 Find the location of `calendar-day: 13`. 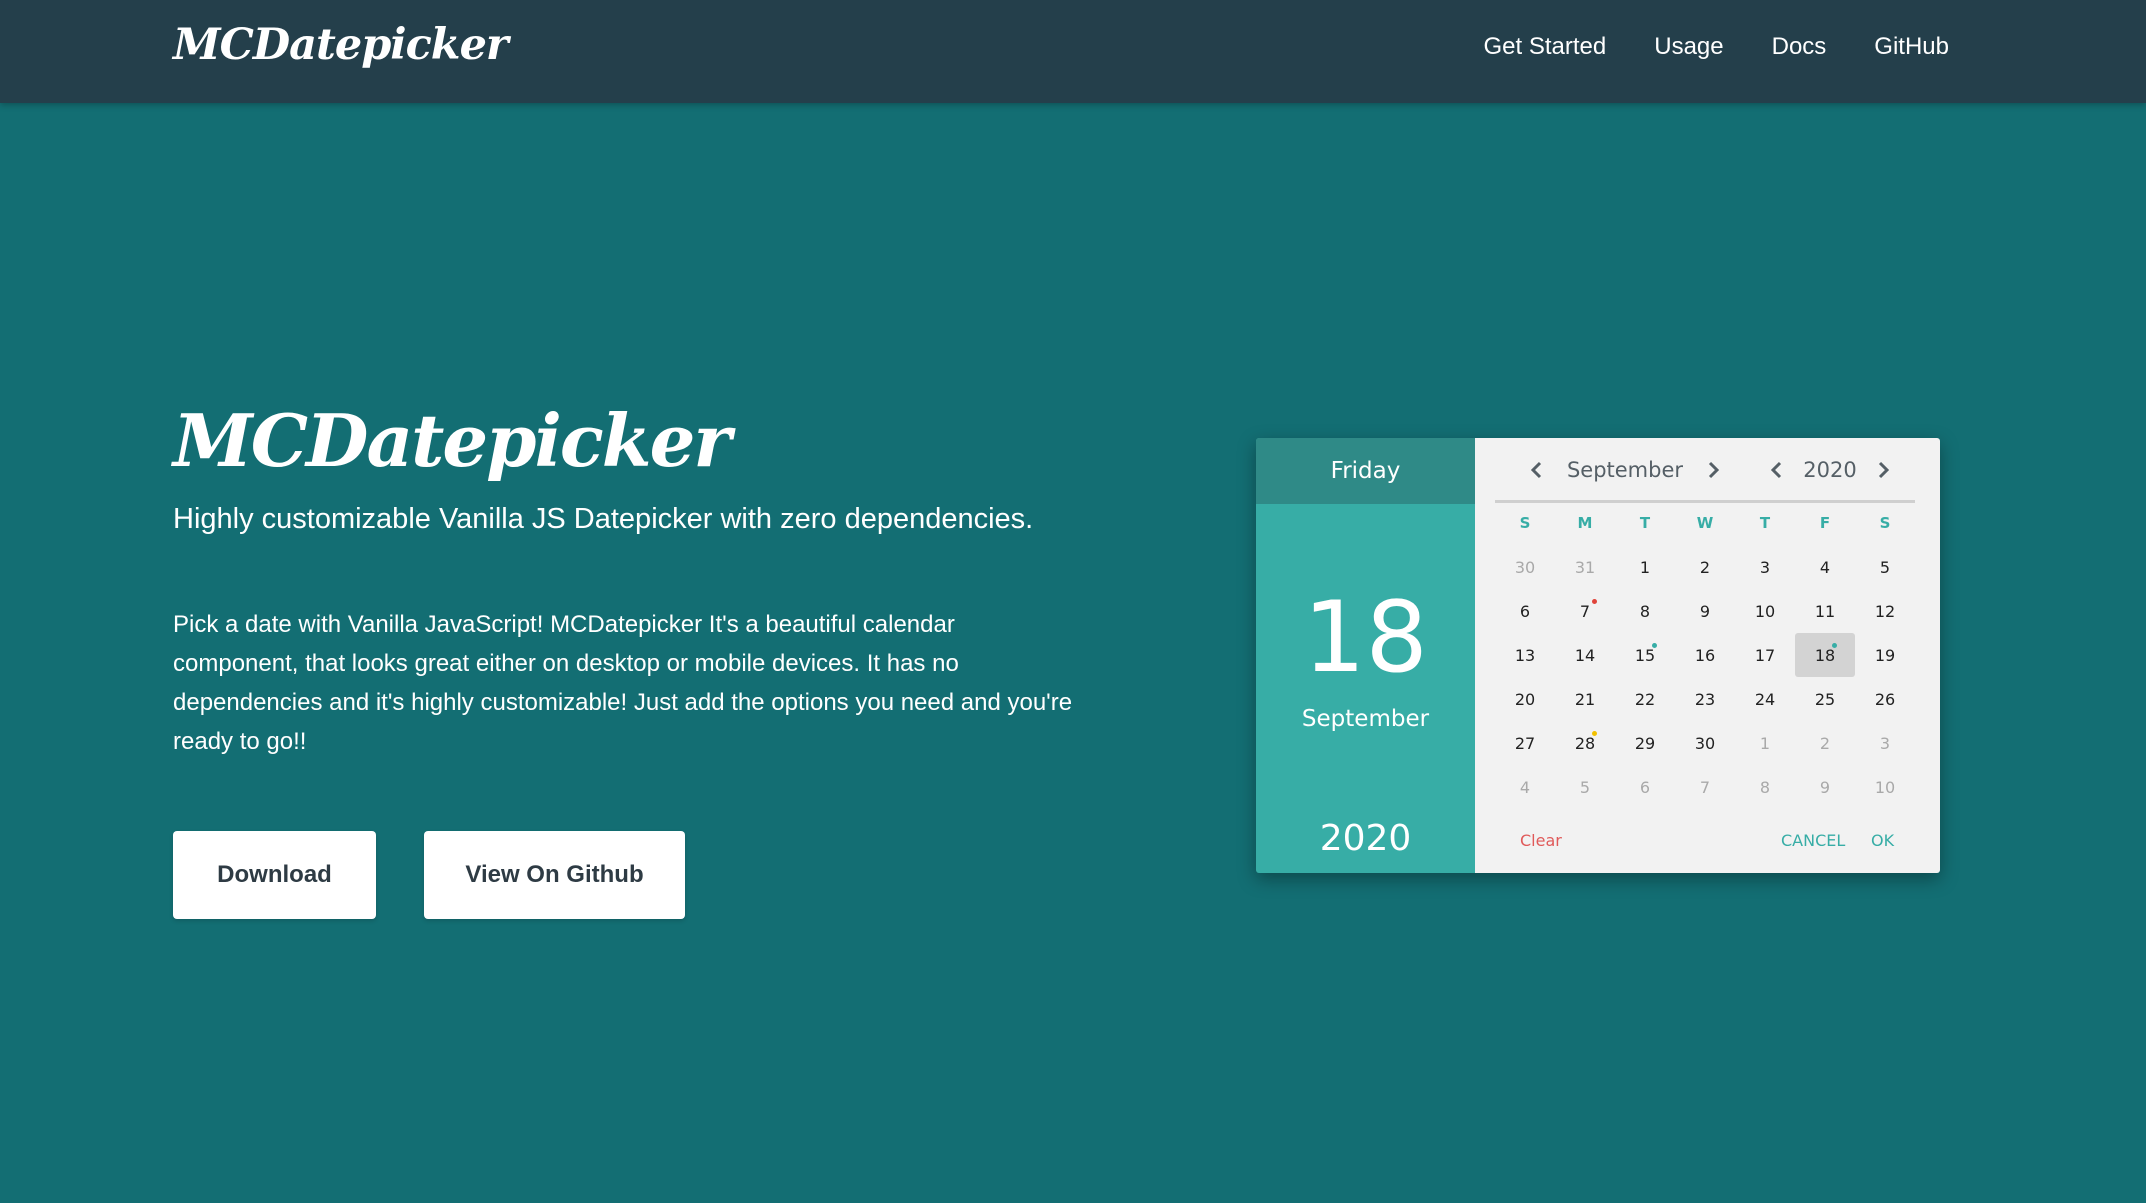

calendar-day: 13 is located at coordinates (1525, 655).